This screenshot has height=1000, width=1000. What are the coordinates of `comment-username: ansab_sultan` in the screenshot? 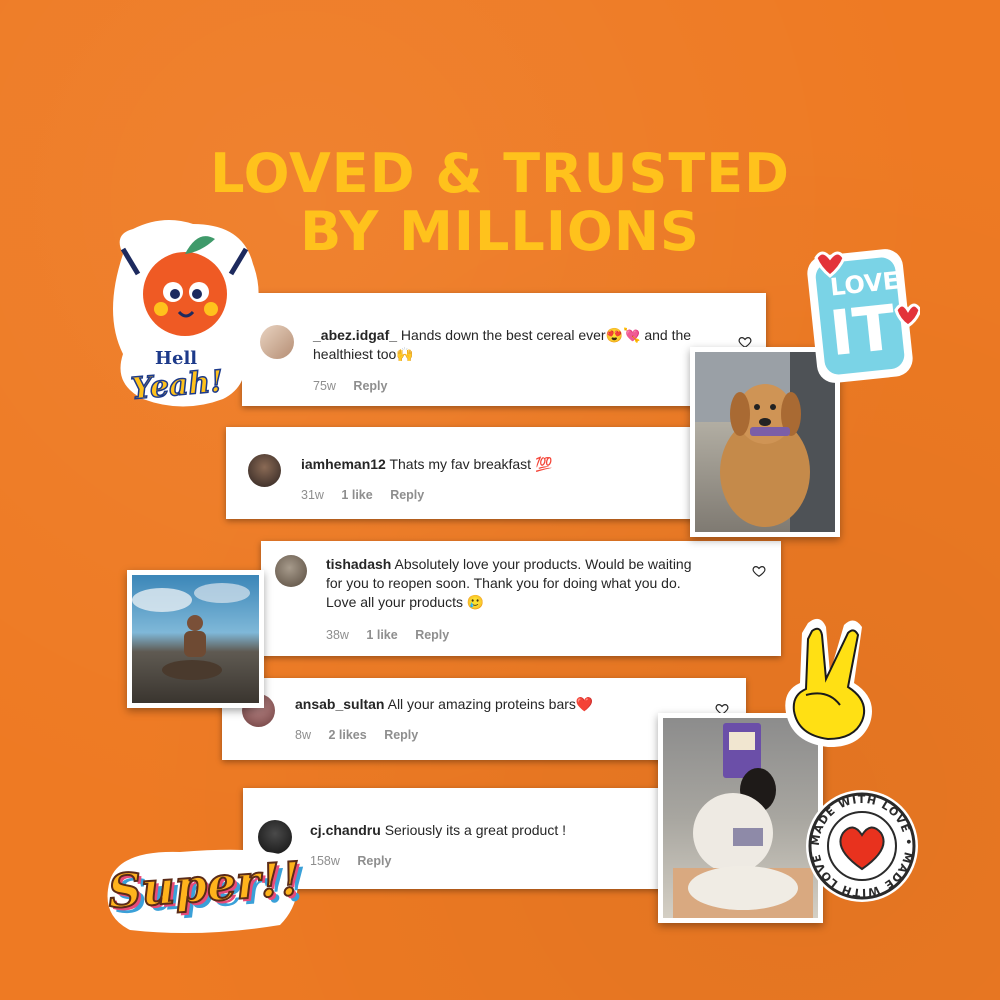 It's located at (339, 704).